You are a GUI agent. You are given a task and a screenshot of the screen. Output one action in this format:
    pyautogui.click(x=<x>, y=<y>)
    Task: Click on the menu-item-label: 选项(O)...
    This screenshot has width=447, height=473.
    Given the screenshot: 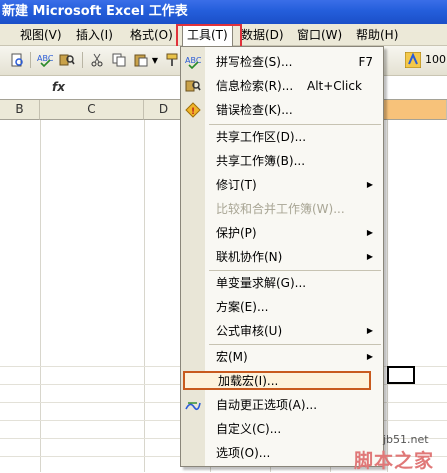 What is the action you would take?
    pyautogui.click(x=243, y=453)
    